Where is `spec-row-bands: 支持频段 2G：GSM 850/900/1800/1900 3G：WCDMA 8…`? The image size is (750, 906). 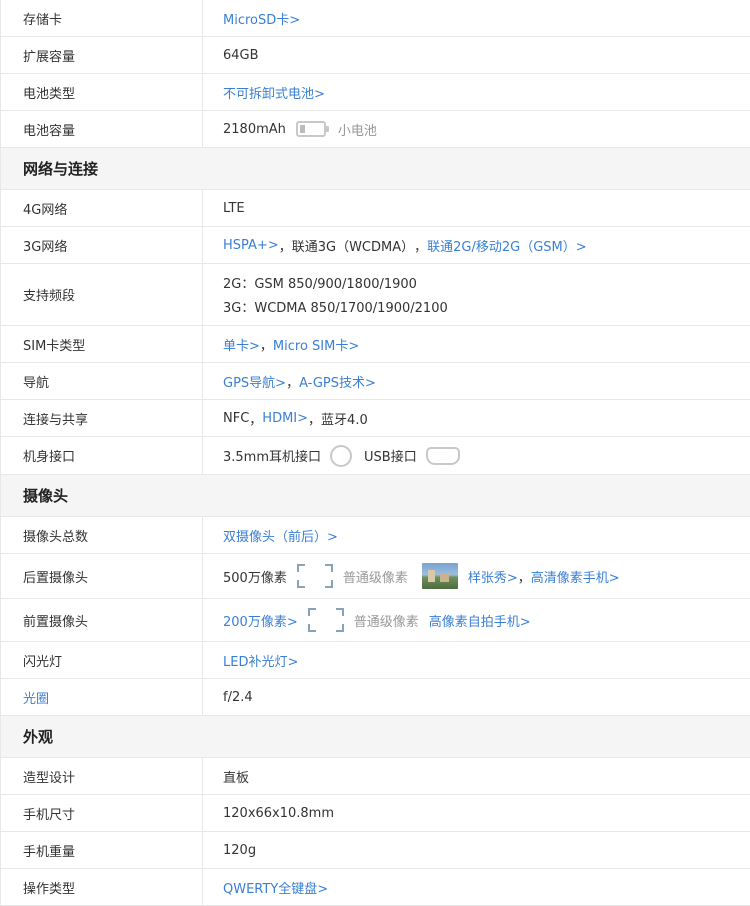 spec-row-bands: 支持频段 2G：GSM 850/900/1800/1900 3G：WCDMA 8… is located at coordinates (375, 295).